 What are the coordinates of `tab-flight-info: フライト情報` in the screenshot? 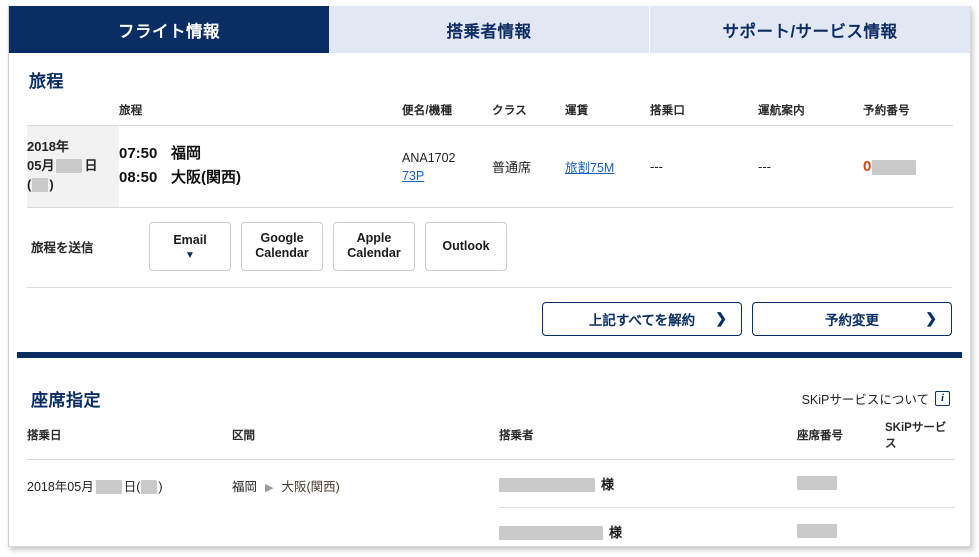 It's located at (169, 29).